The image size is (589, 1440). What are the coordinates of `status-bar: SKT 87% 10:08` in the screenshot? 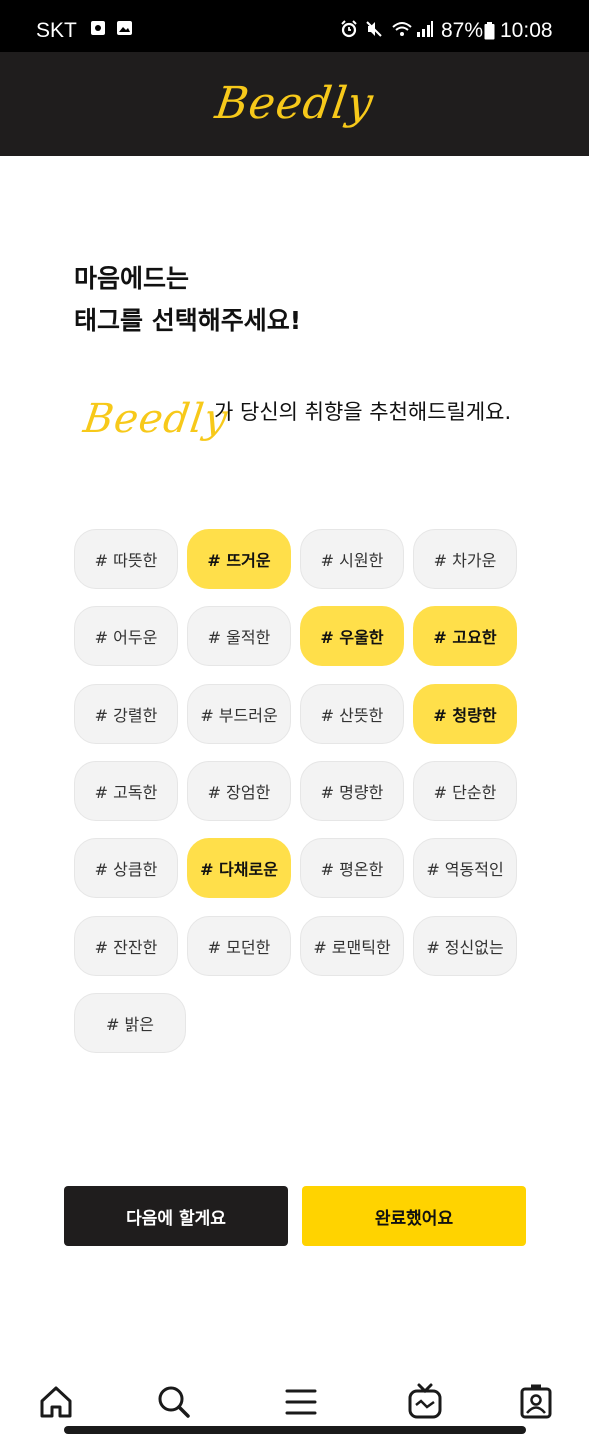 It's located at (294, 26).